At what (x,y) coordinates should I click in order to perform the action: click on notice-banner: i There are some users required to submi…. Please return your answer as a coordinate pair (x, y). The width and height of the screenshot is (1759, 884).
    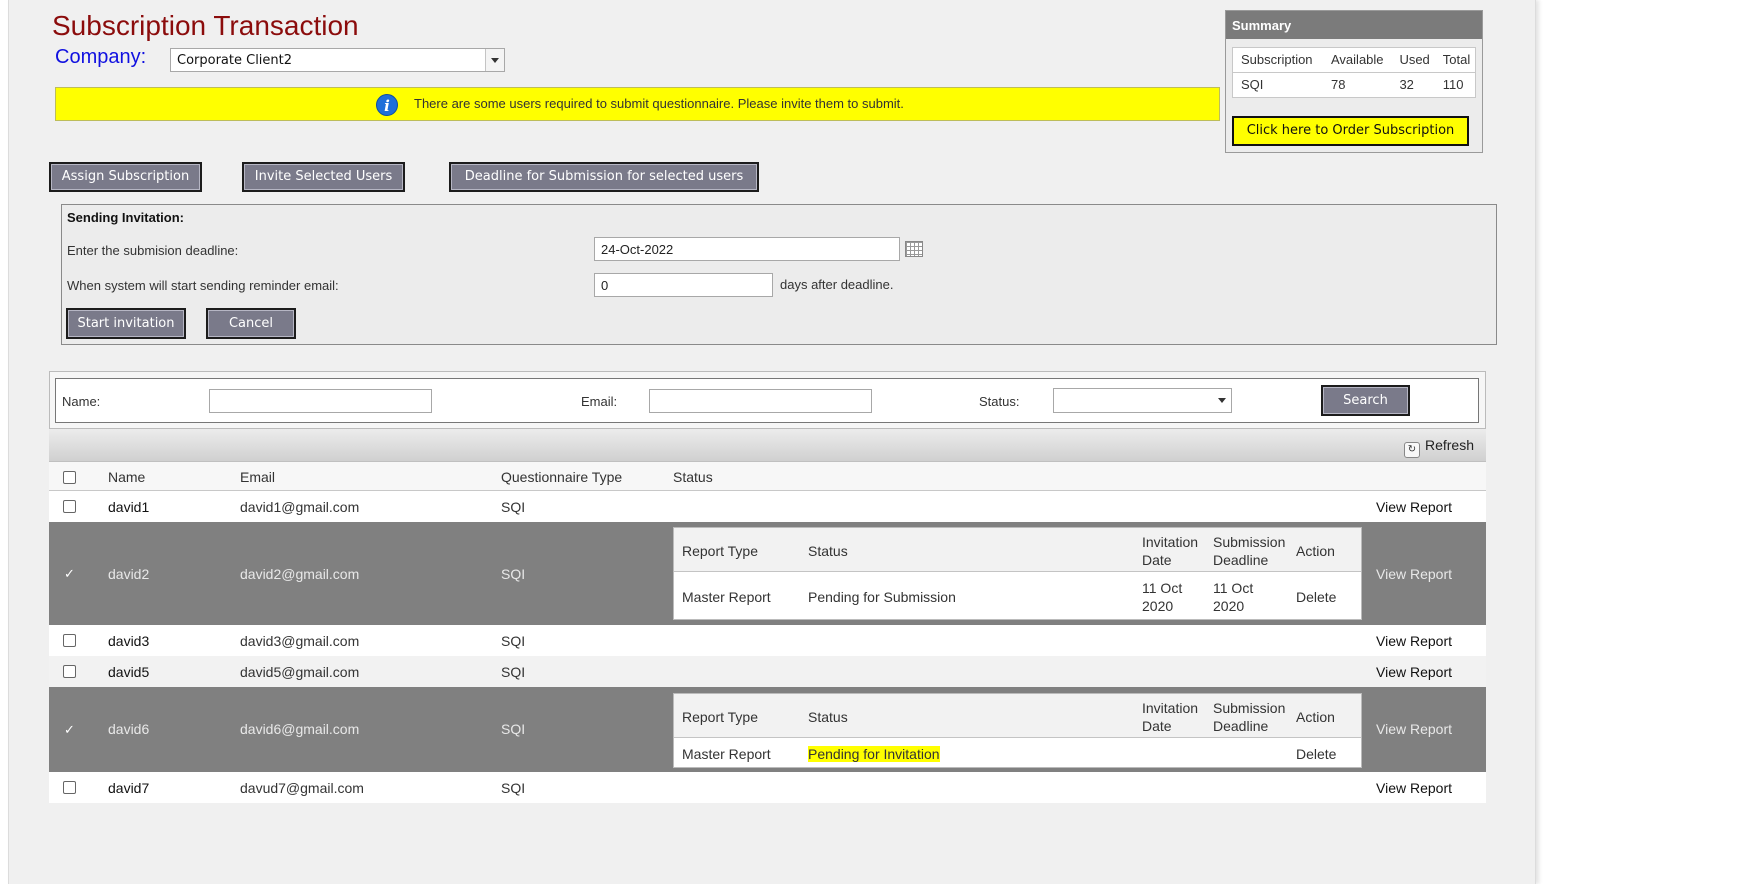
    Looking at the image, I should click on (637, 104).